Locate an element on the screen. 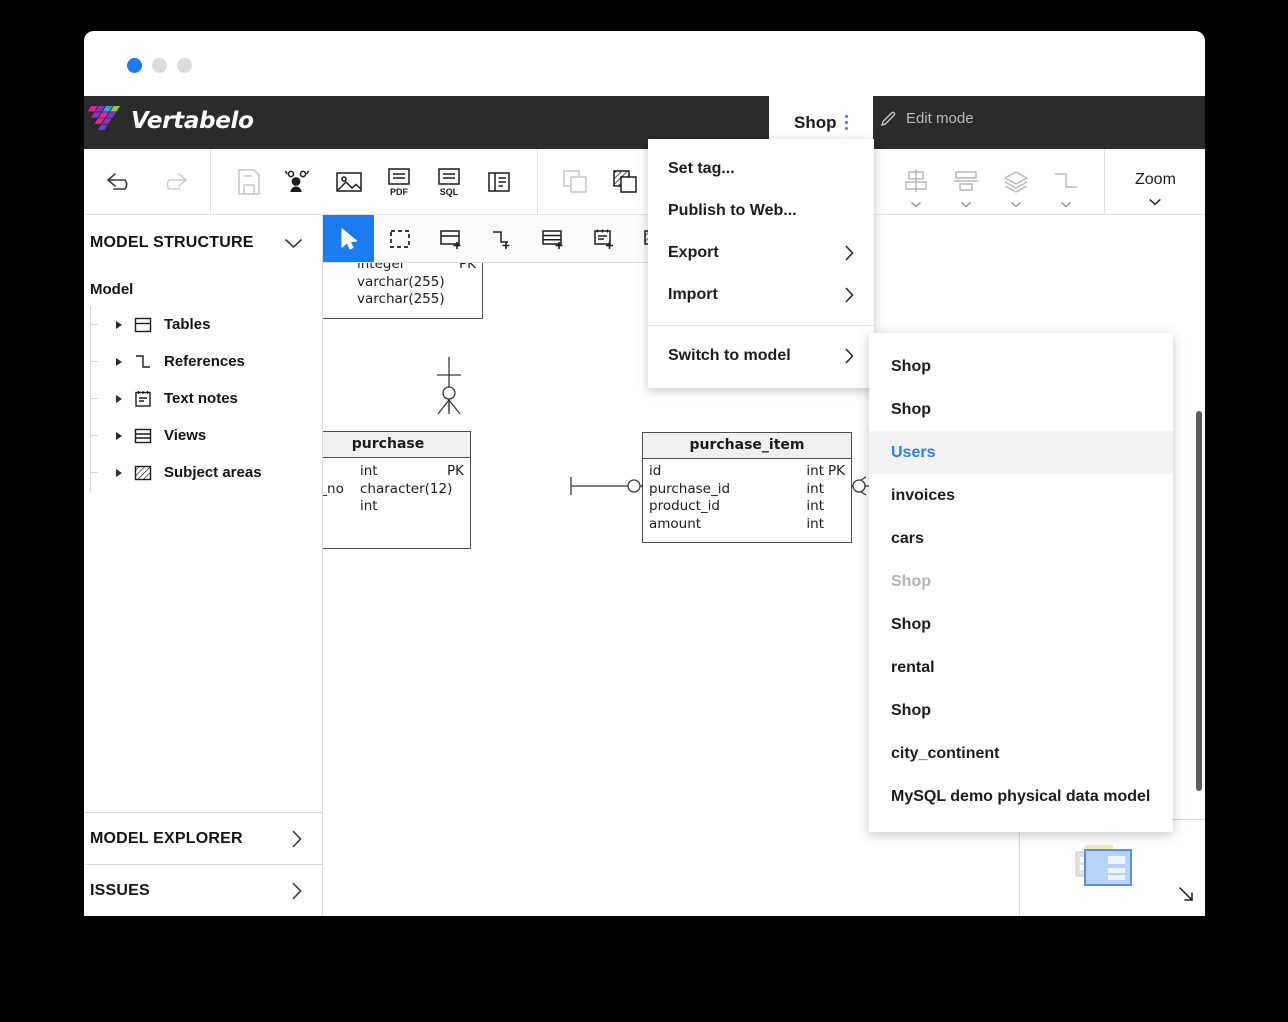 The height and width of the screenshot is (1022, 1288). marquee-select-tool is located at coordinates (399, 238).